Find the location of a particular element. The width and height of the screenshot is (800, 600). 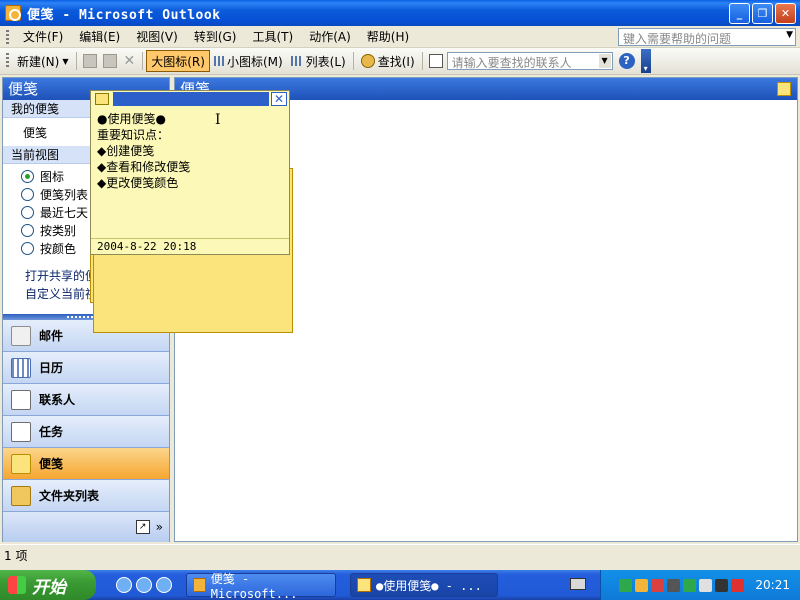

small-icons-icon is located at coordinates (218, 61).